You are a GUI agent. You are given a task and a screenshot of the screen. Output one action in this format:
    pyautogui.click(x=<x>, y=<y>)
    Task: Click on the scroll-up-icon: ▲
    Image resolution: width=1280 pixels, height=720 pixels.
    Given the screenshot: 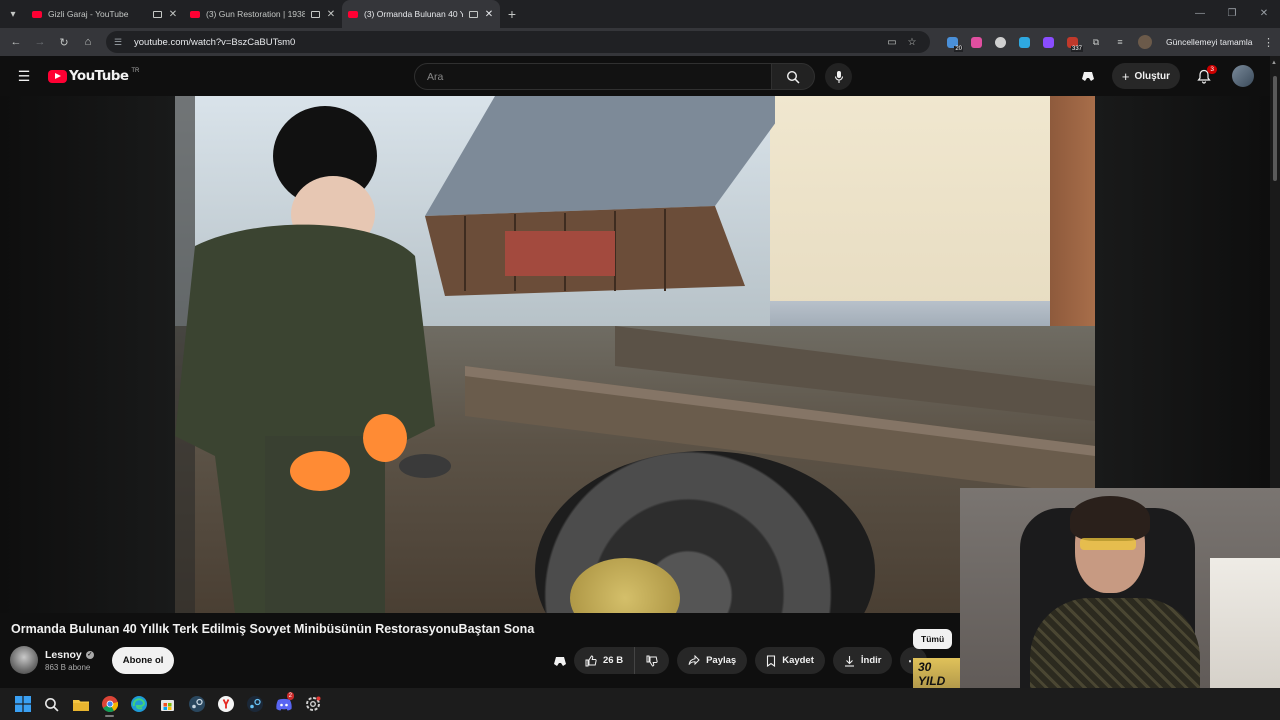 What is the action you would take?
    pyautogui.click(x=1274, y=63)
    